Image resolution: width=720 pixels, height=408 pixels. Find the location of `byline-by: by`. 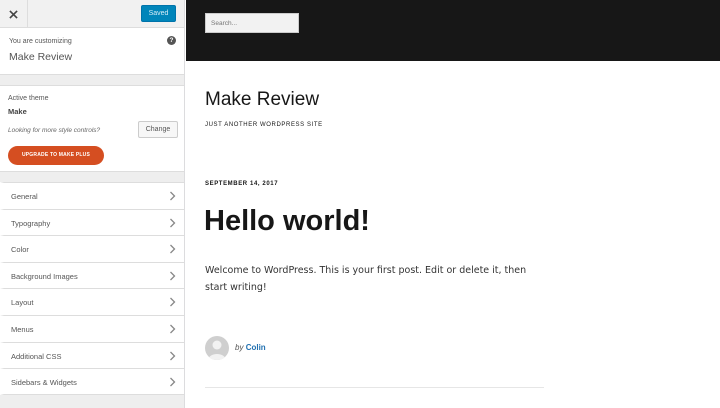

byline-by: by is located at coordinates (239, 347).